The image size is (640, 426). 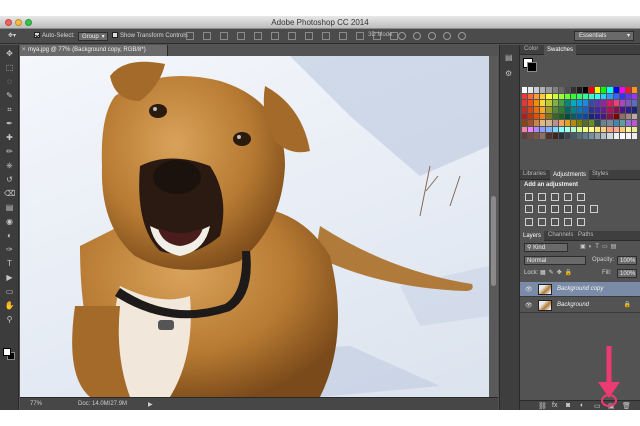 What do you see at coordinates (432, 36) in the screenshot?
I see `3d-drag-icon` at bounding box center [432, 36].